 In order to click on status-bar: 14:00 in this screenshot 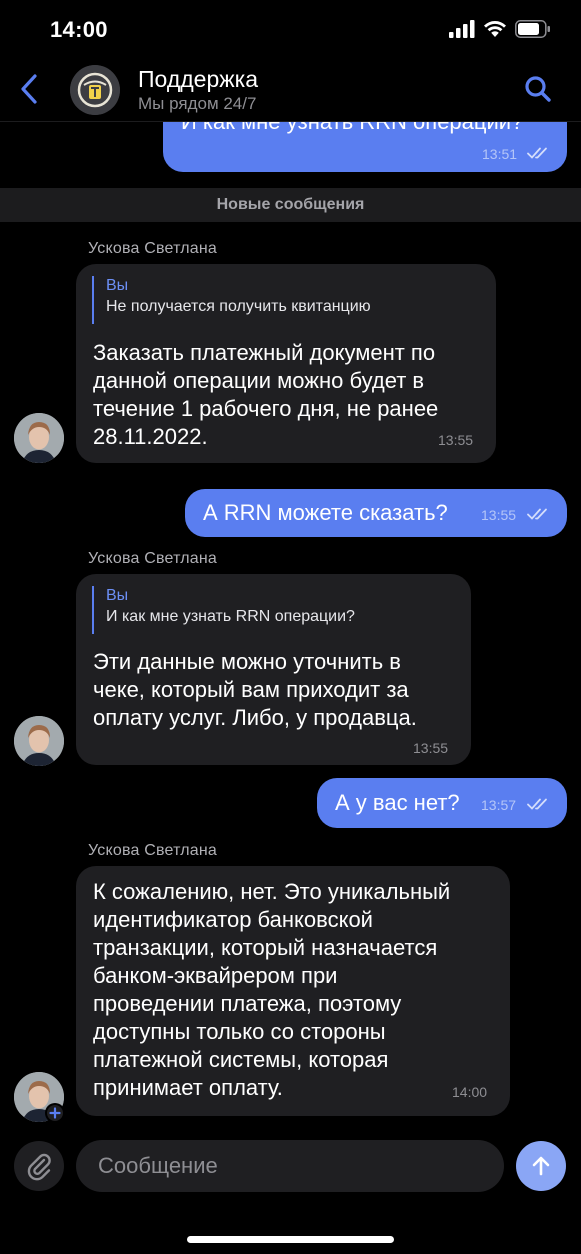, I will do `click(290, 28)`.